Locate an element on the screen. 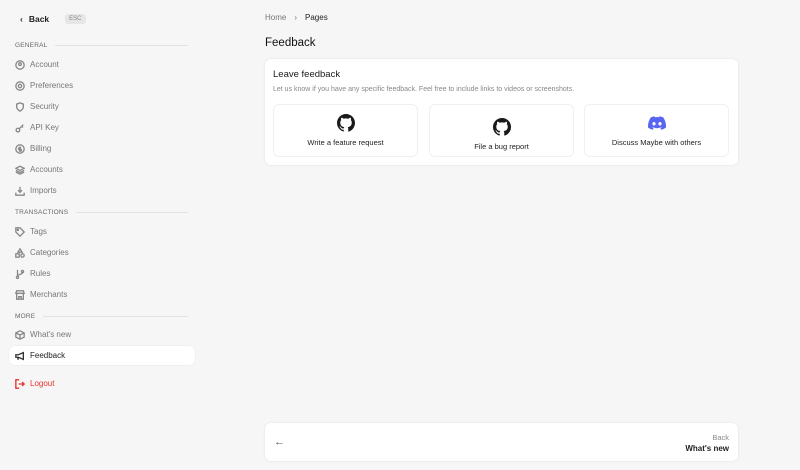  back-button: ‹ Back ESC is located at coordinates (53, 19).